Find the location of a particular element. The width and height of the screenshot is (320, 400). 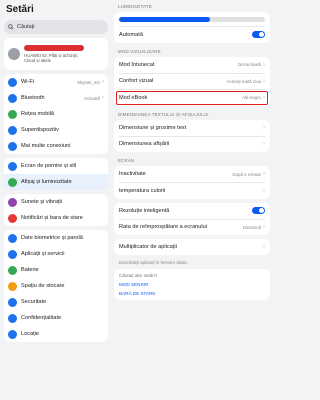

color-temperature-label: temperatura culorii is located at coordinates (142, 190).